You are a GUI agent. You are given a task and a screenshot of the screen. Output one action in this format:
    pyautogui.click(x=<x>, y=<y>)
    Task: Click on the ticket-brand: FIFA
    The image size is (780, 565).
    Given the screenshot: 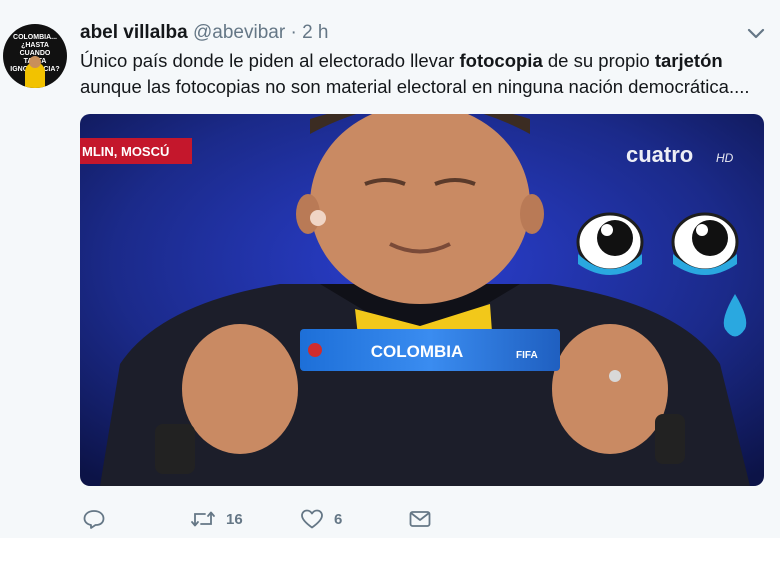 What is the action you would take?
    pyautogui.click(x=527, y=355)
    